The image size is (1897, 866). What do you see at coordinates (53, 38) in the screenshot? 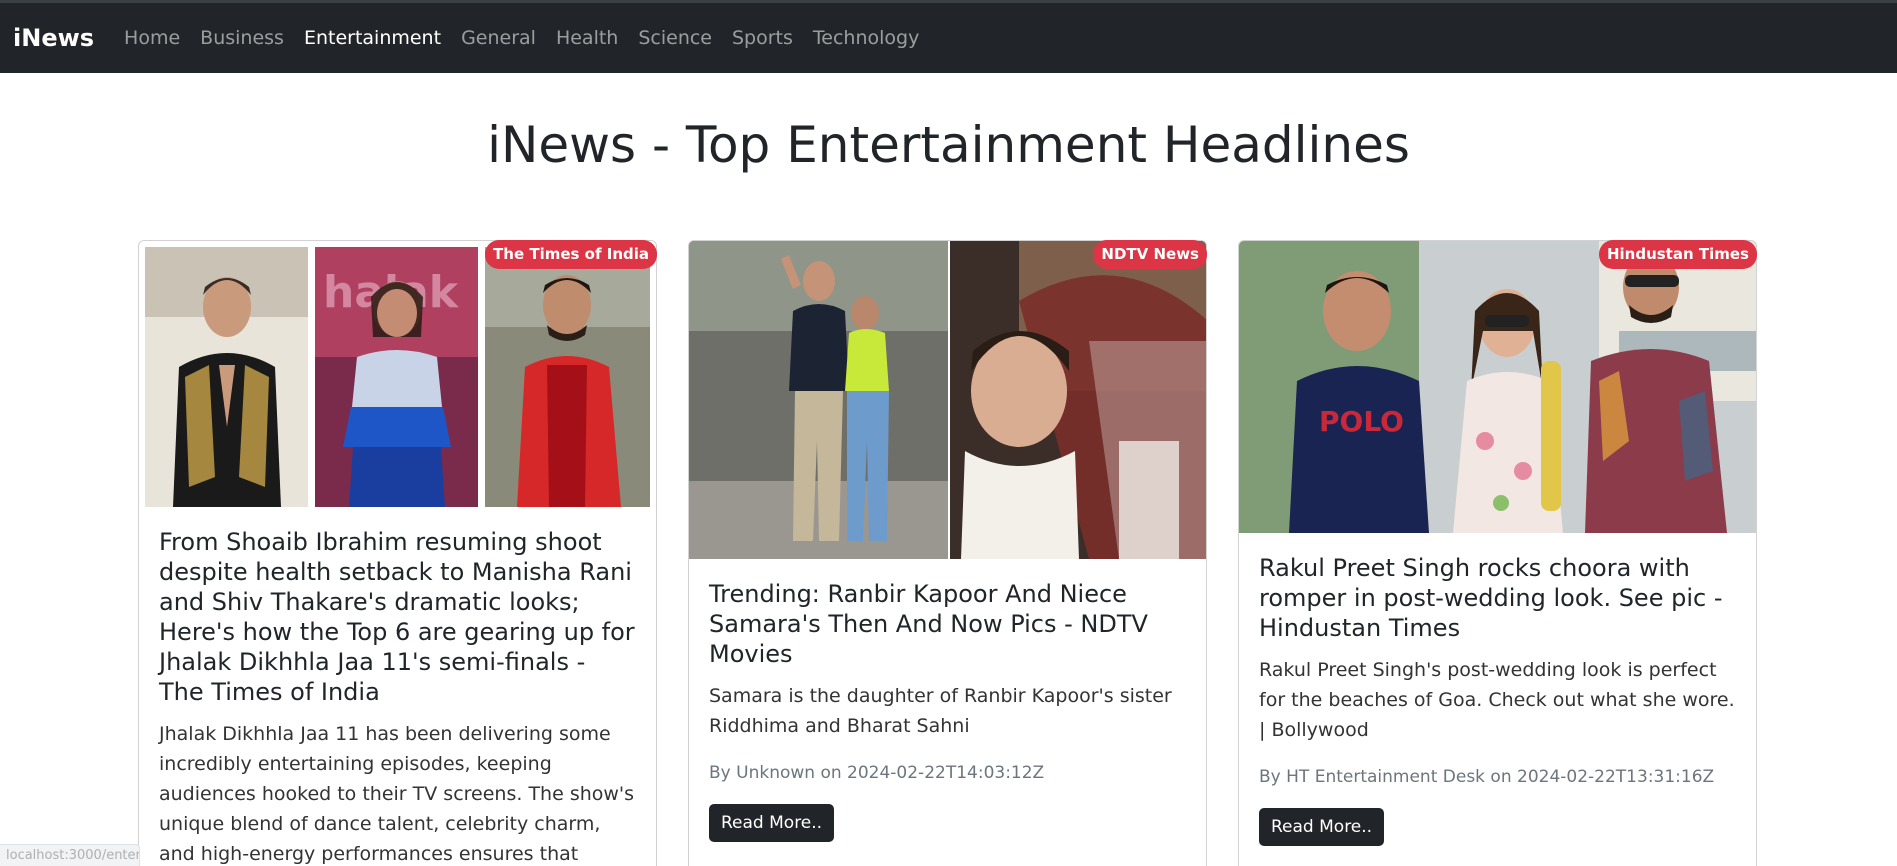
I see `brand-logo-link: iNews` at bounding box center [53, 38].